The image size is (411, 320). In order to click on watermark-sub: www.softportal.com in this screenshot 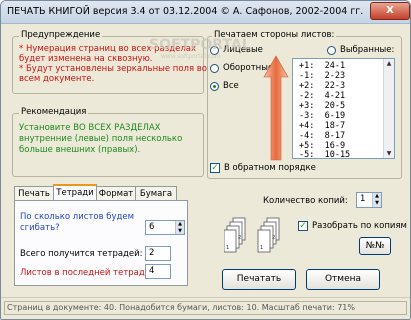, I will do `click(191, 56)`.